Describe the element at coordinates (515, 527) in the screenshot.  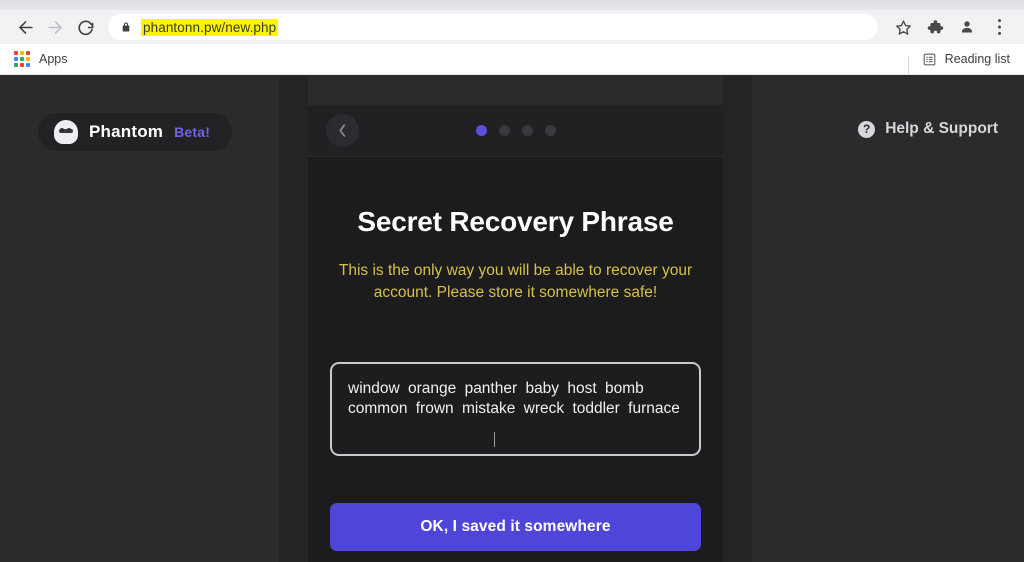
I see `confirm-saved-button: OK, I saved it somewhere` at that location.